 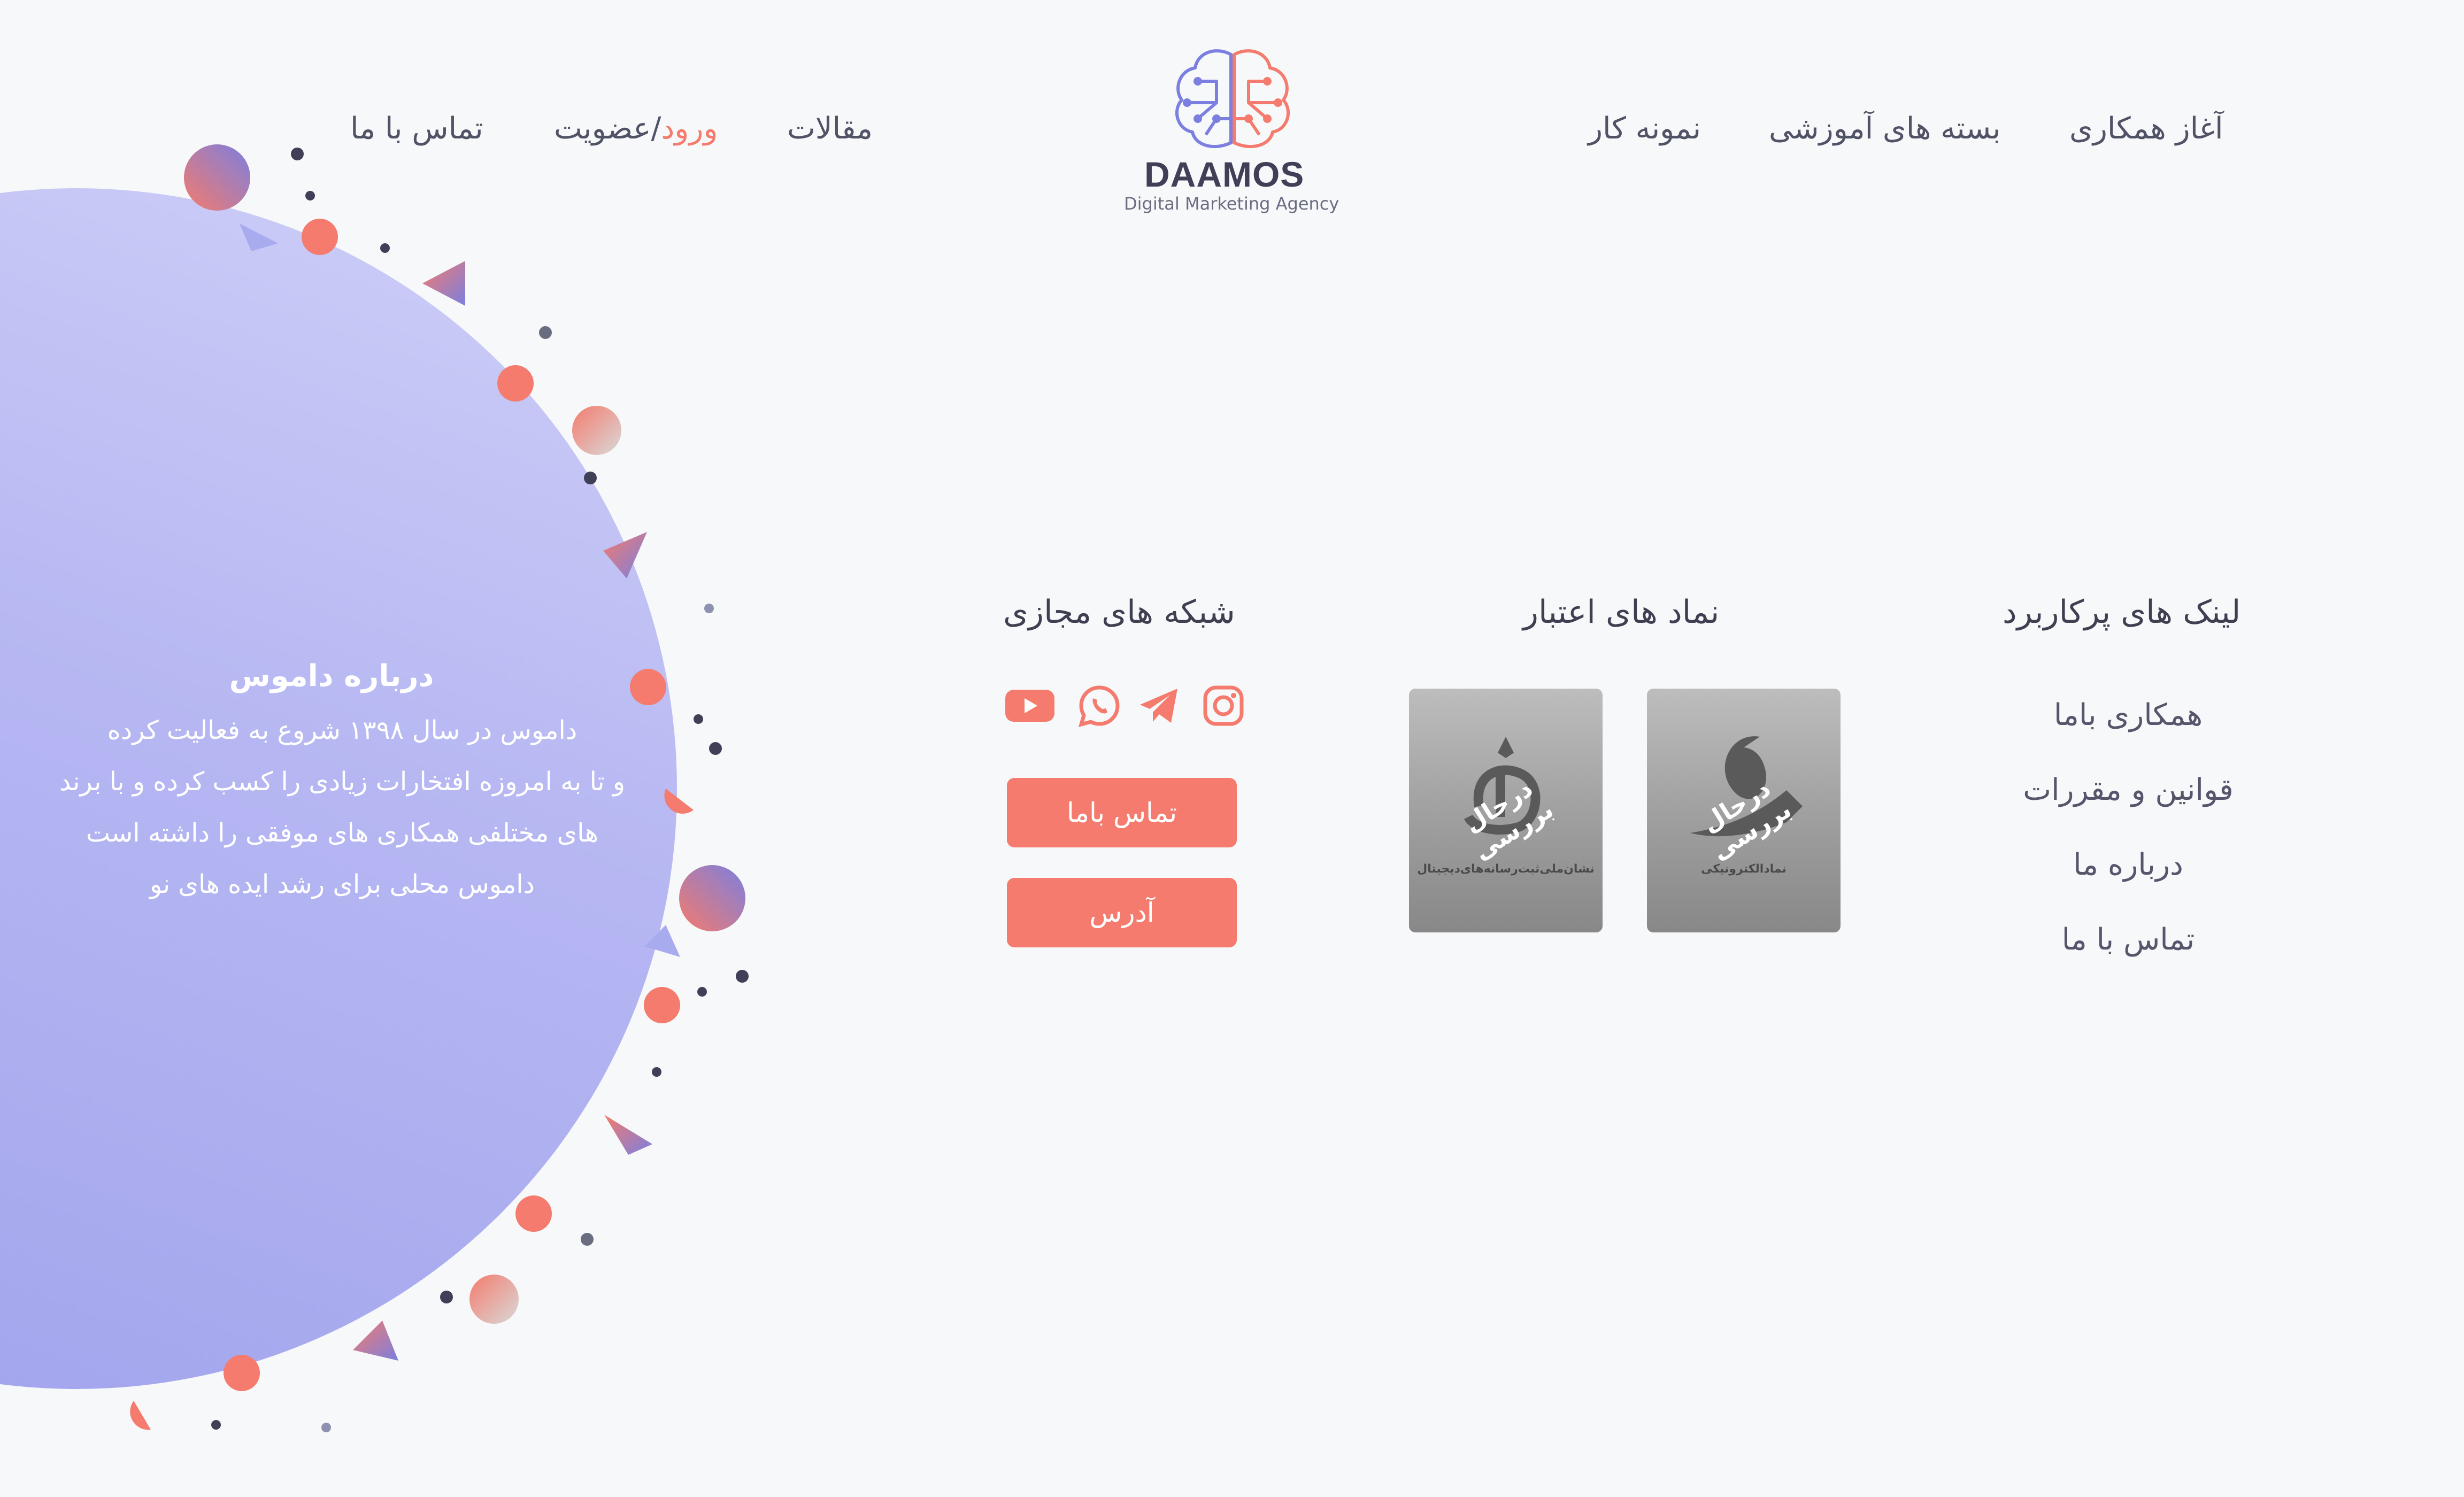 What do you see at coordinates (1122, 812) in the screenshot?
I see `contact-us-button: تماس باما` at bounding box center [1122, 812].